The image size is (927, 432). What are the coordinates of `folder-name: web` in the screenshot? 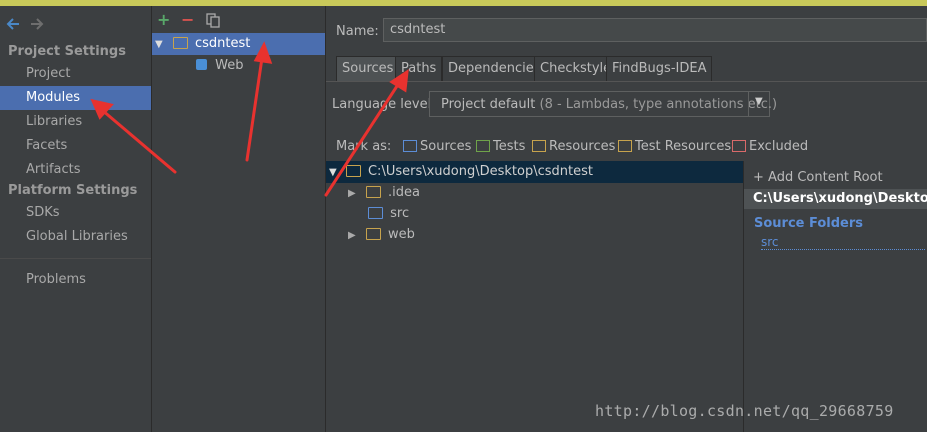 It's located at (401, 234).